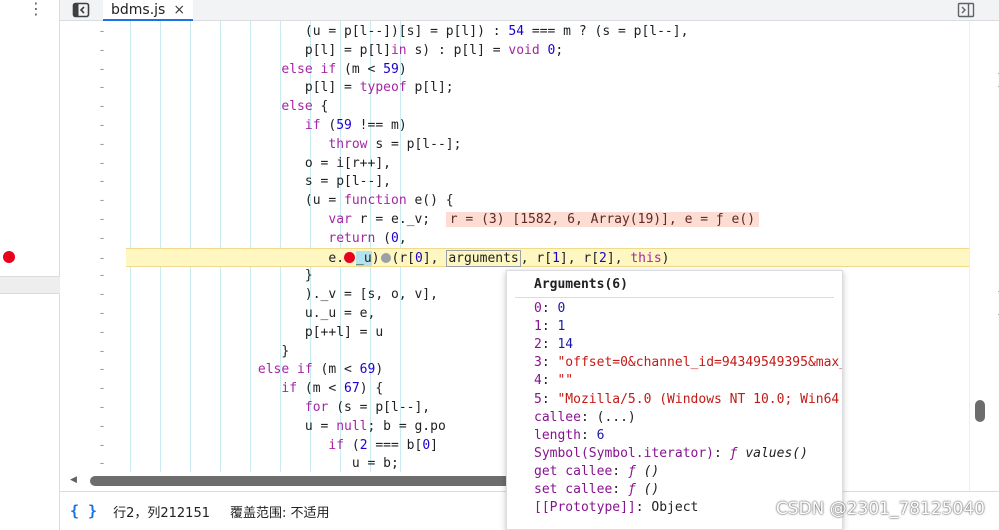 The height and width of the screenshot is (530, 999). Describe the element at coordinates (688, 472) in the screenshot. I see `argument-property: ▶get callee: ƒ ()` at that location.